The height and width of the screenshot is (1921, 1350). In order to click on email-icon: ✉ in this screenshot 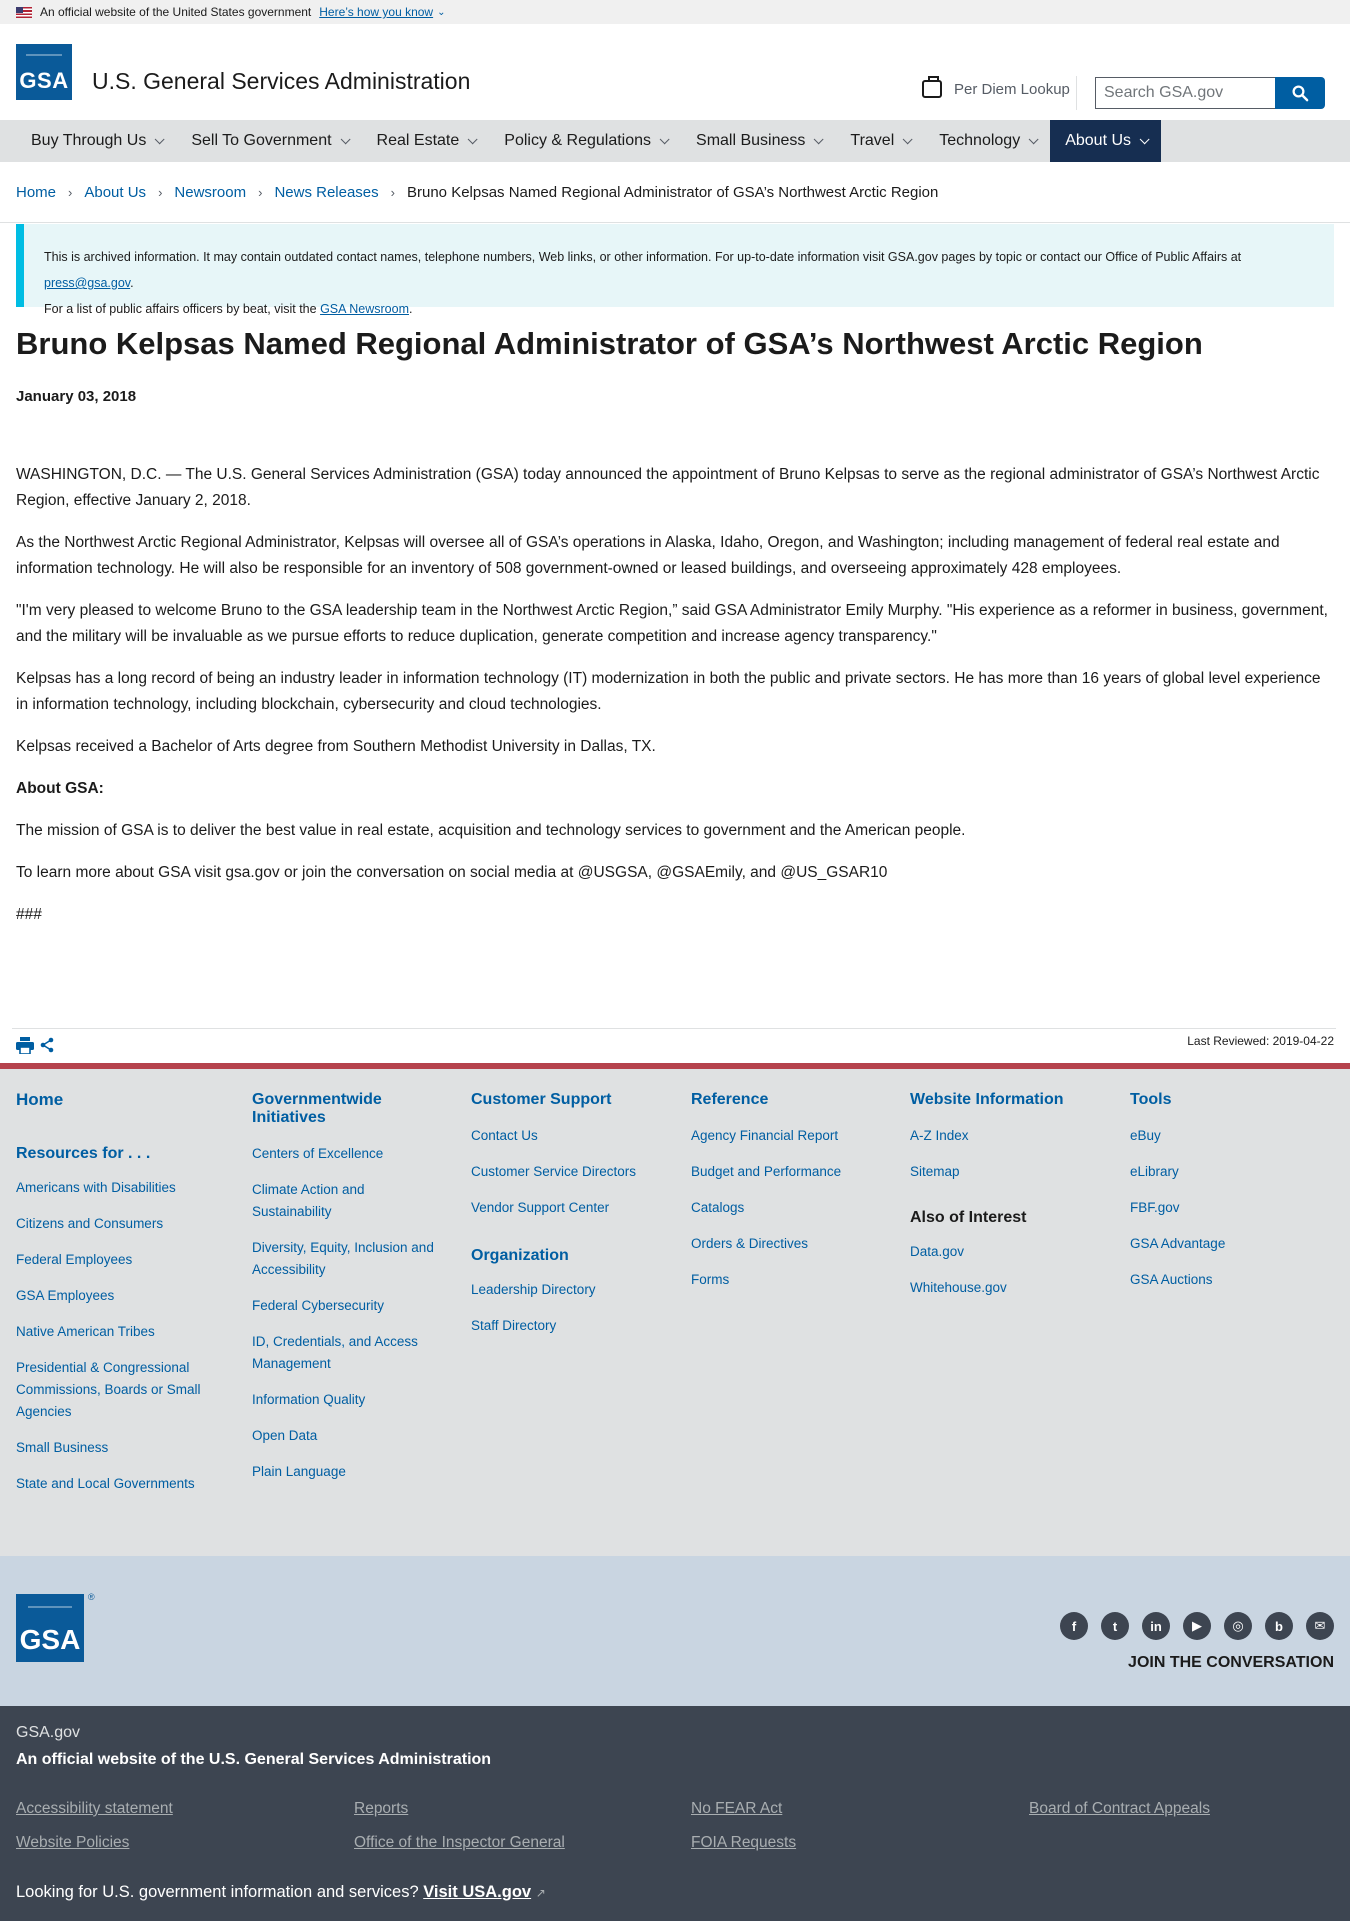, I will do `click(1320, 1626)`.